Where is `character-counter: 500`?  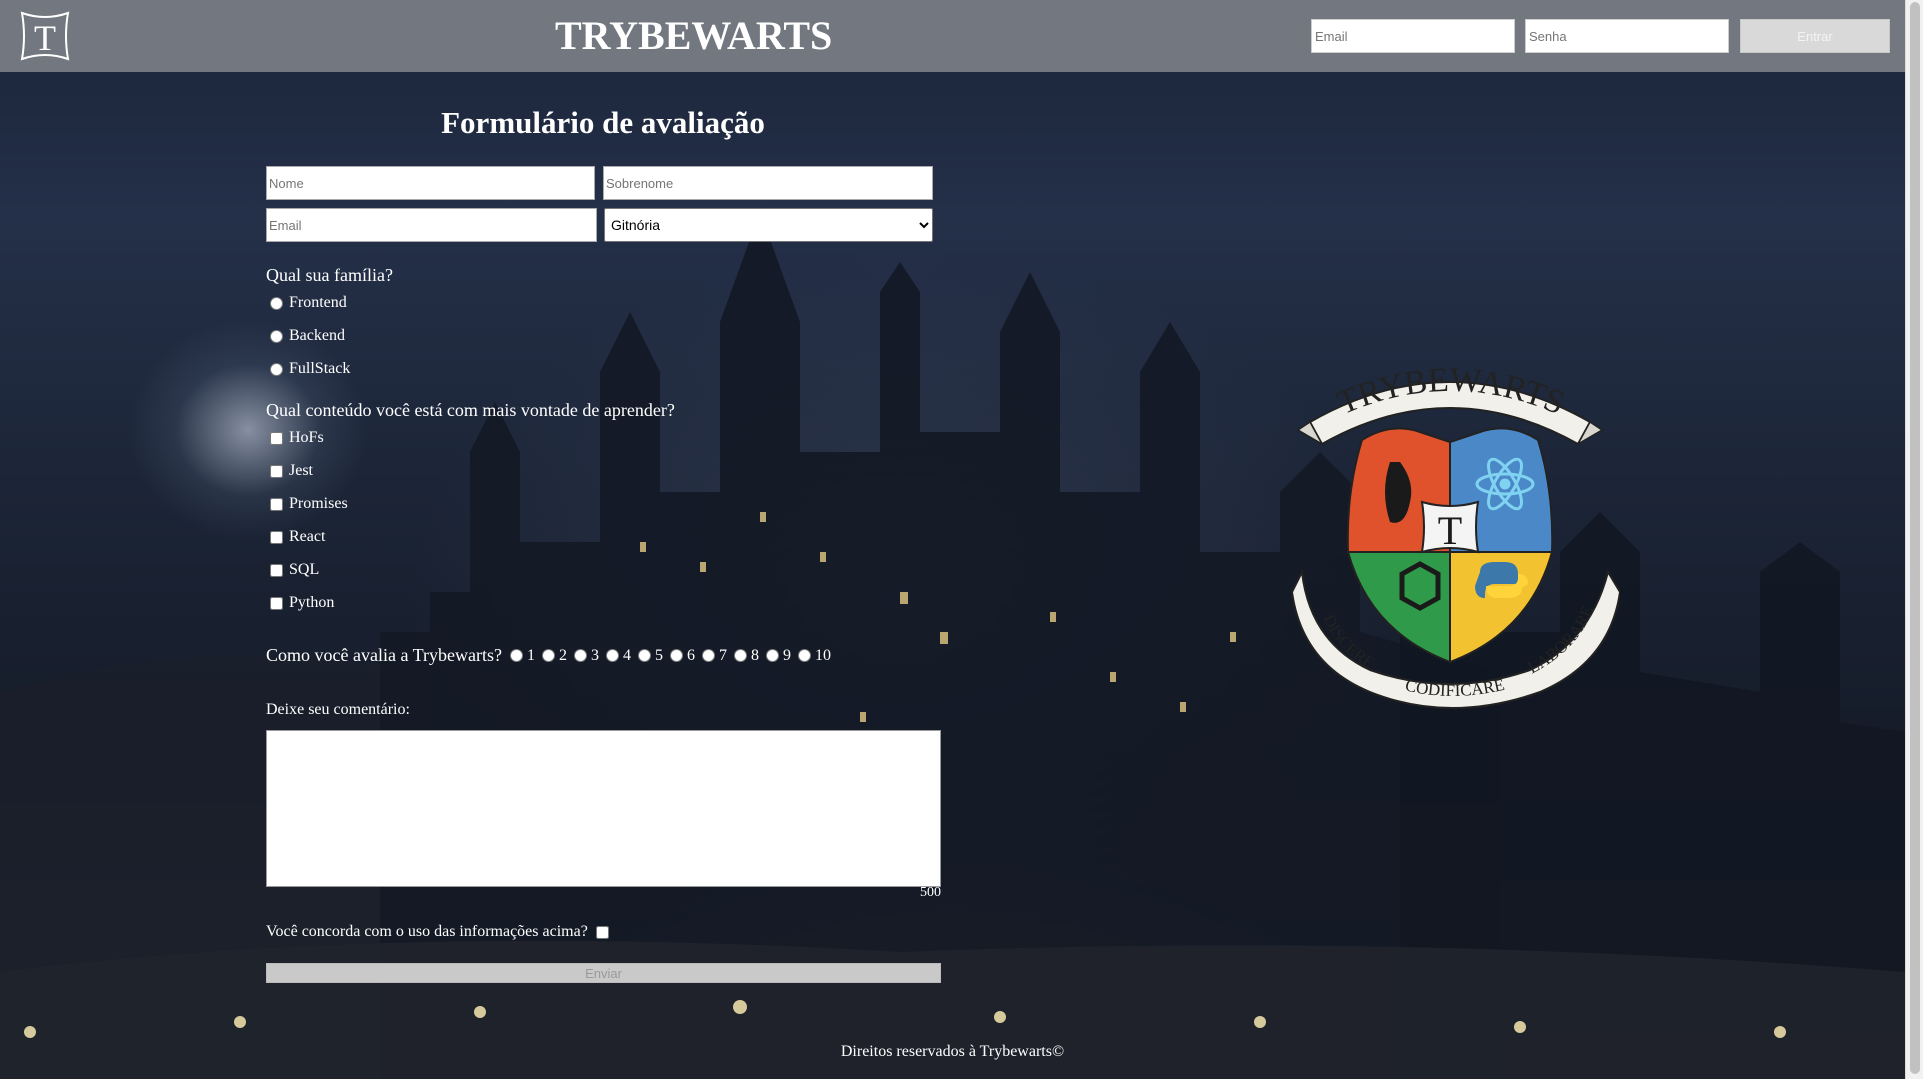
character-counter: 500 is located at coordinates (930, 892).